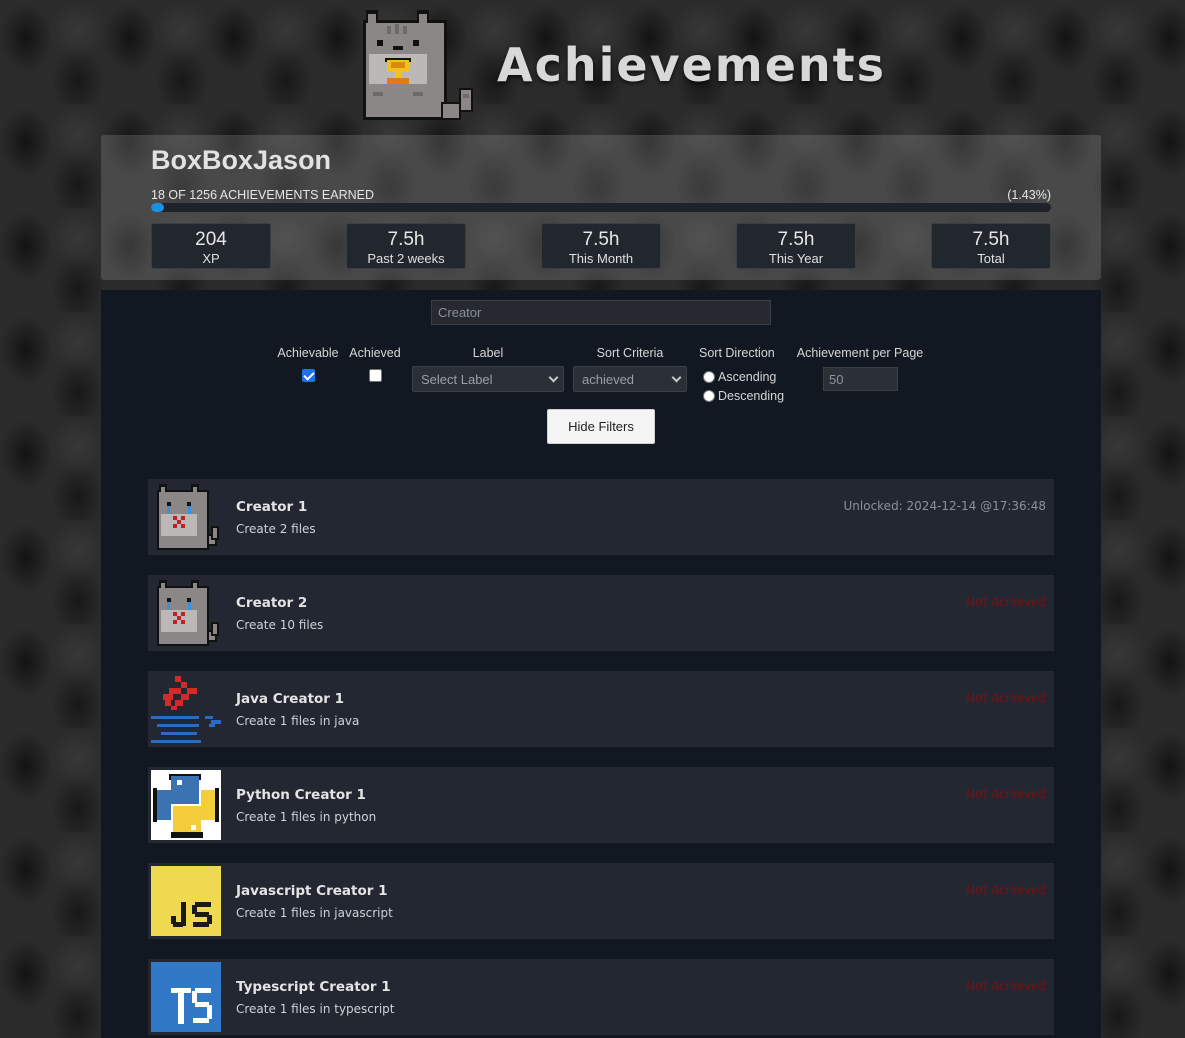 The image size is (1185, 1038). I want to click on sort-direction-header: Sort Direction, so click(737, 353).